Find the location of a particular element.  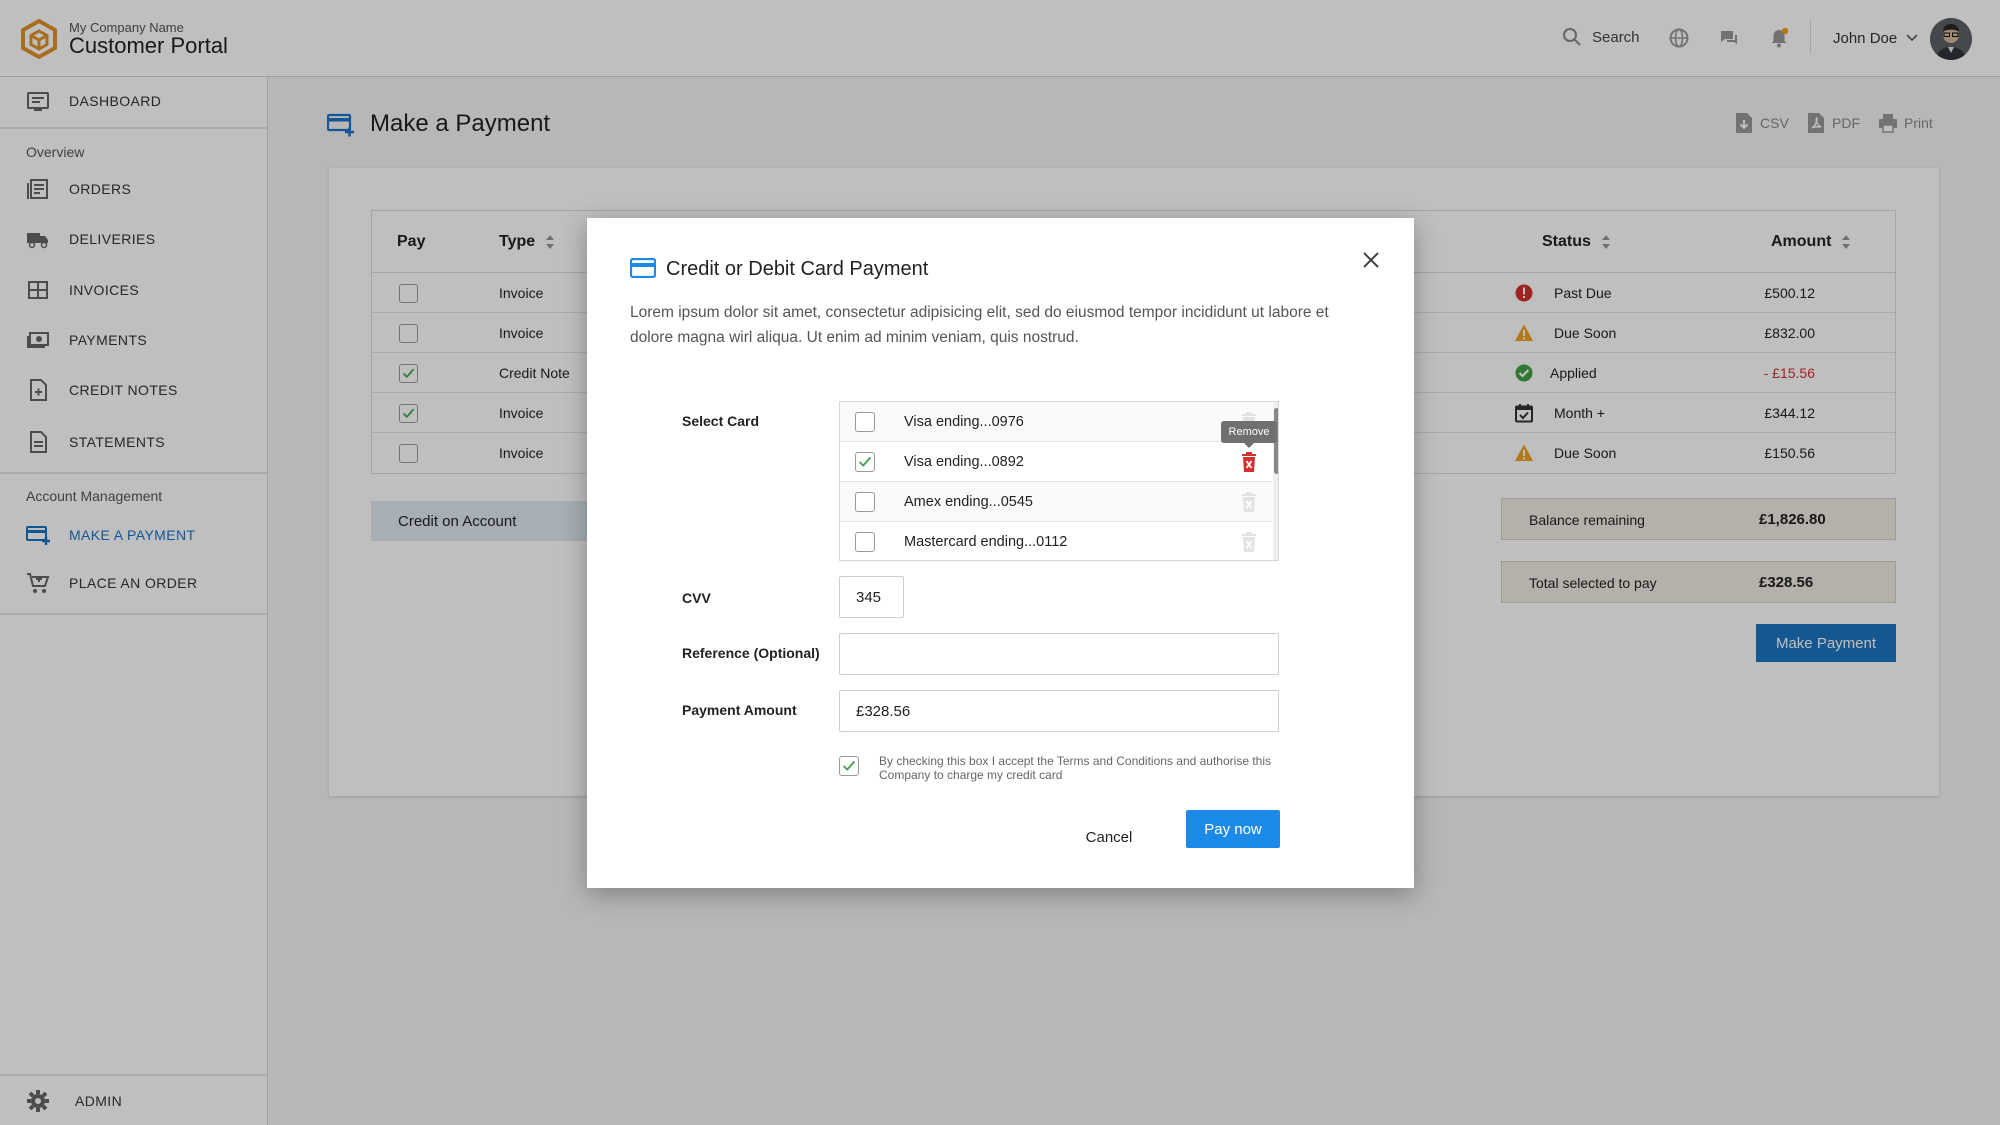

list-item: Visa ending...0976 is located at coordinates (1056, 422).